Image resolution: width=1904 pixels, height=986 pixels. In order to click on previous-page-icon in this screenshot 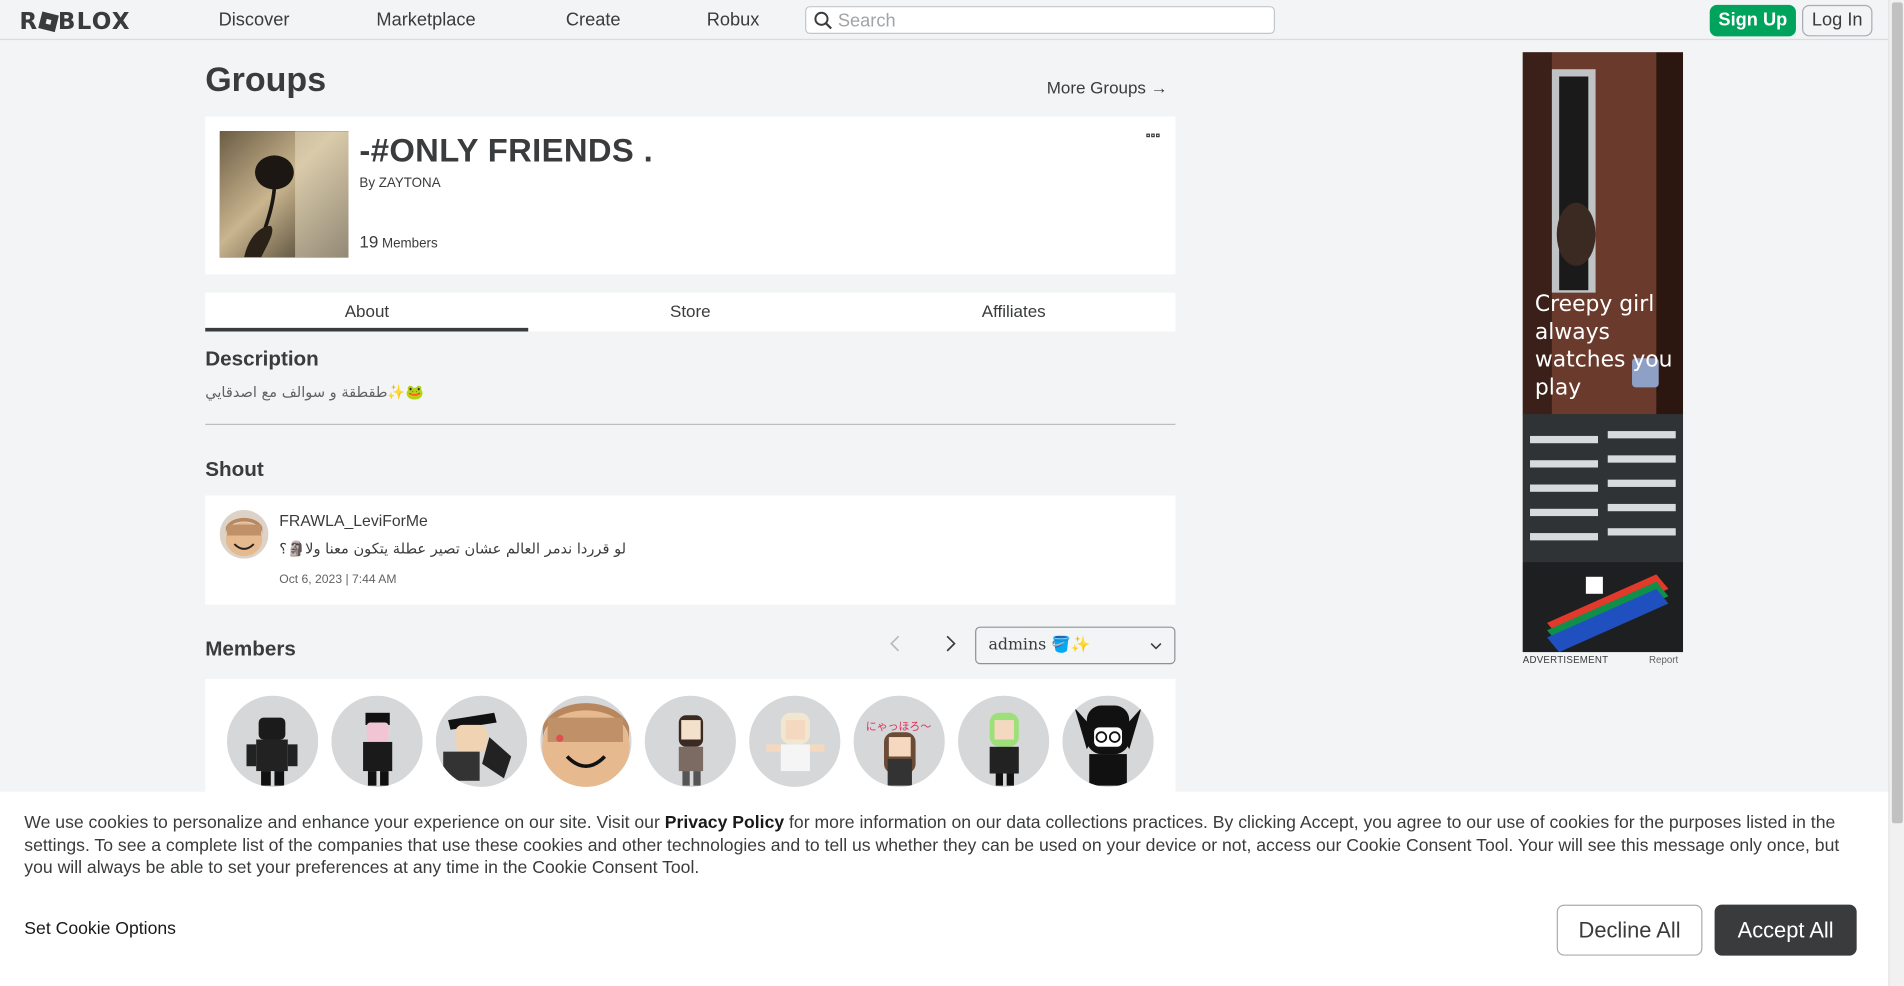, I will do `click(895, 643)`.